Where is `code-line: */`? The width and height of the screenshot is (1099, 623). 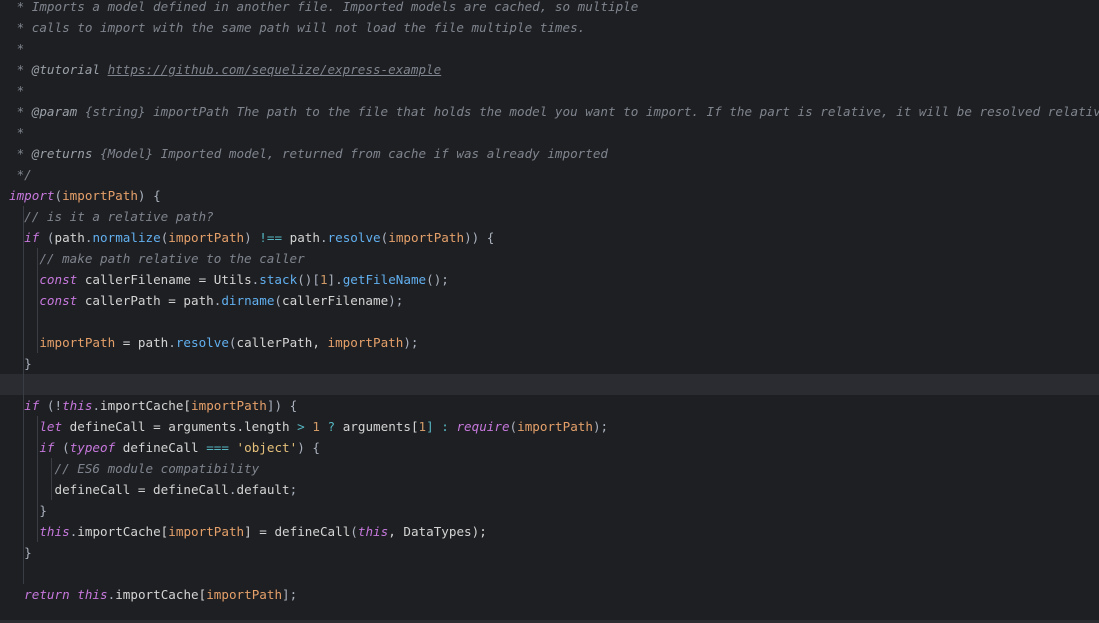 code-line: */ is located at coordinates (549, 174).